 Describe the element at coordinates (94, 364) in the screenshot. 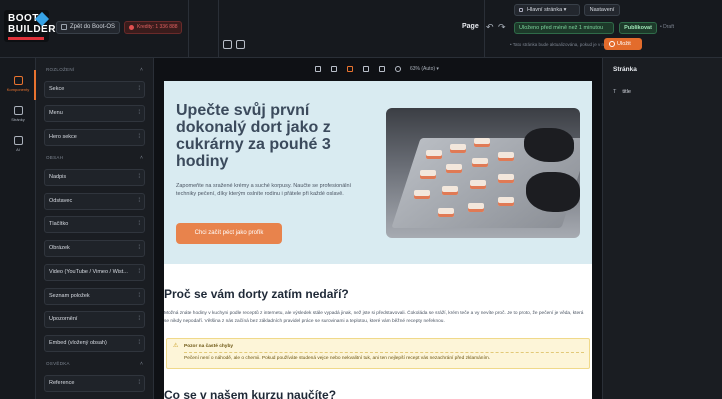

I see `section-header: OSVĚDKA ˄` at that location.